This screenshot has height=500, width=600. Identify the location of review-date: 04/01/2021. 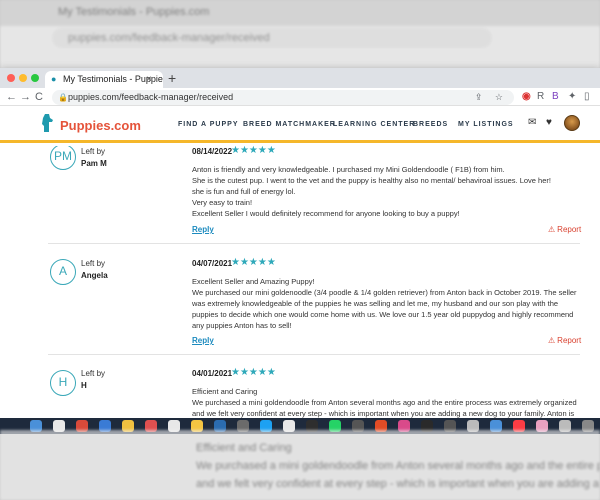
(212, 373).